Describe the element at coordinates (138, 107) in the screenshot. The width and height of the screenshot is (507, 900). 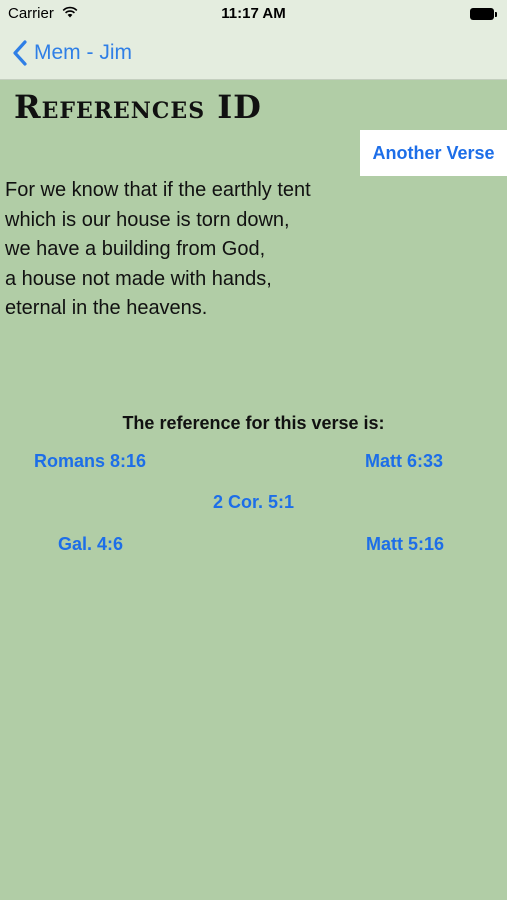
I see `page-title: References ID` at that location.